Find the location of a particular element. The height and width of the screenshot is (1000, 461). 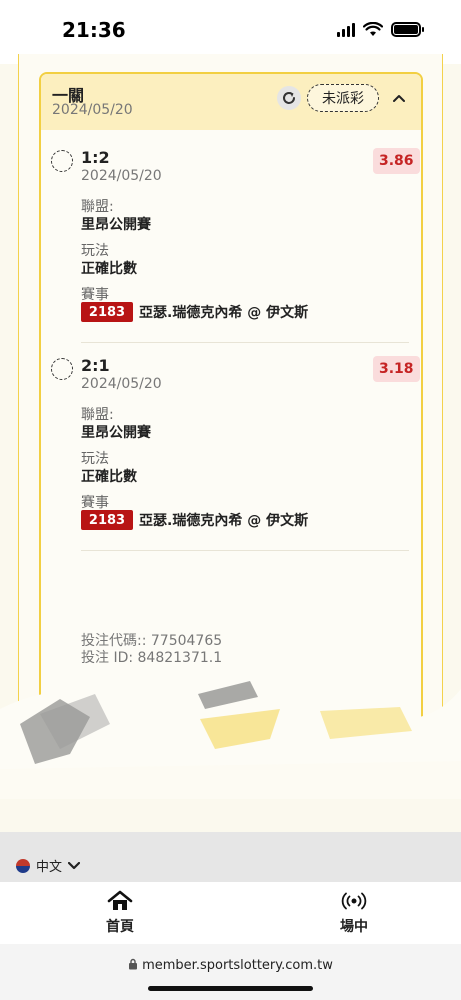

home-indicator is located at coordinates (230, 988).